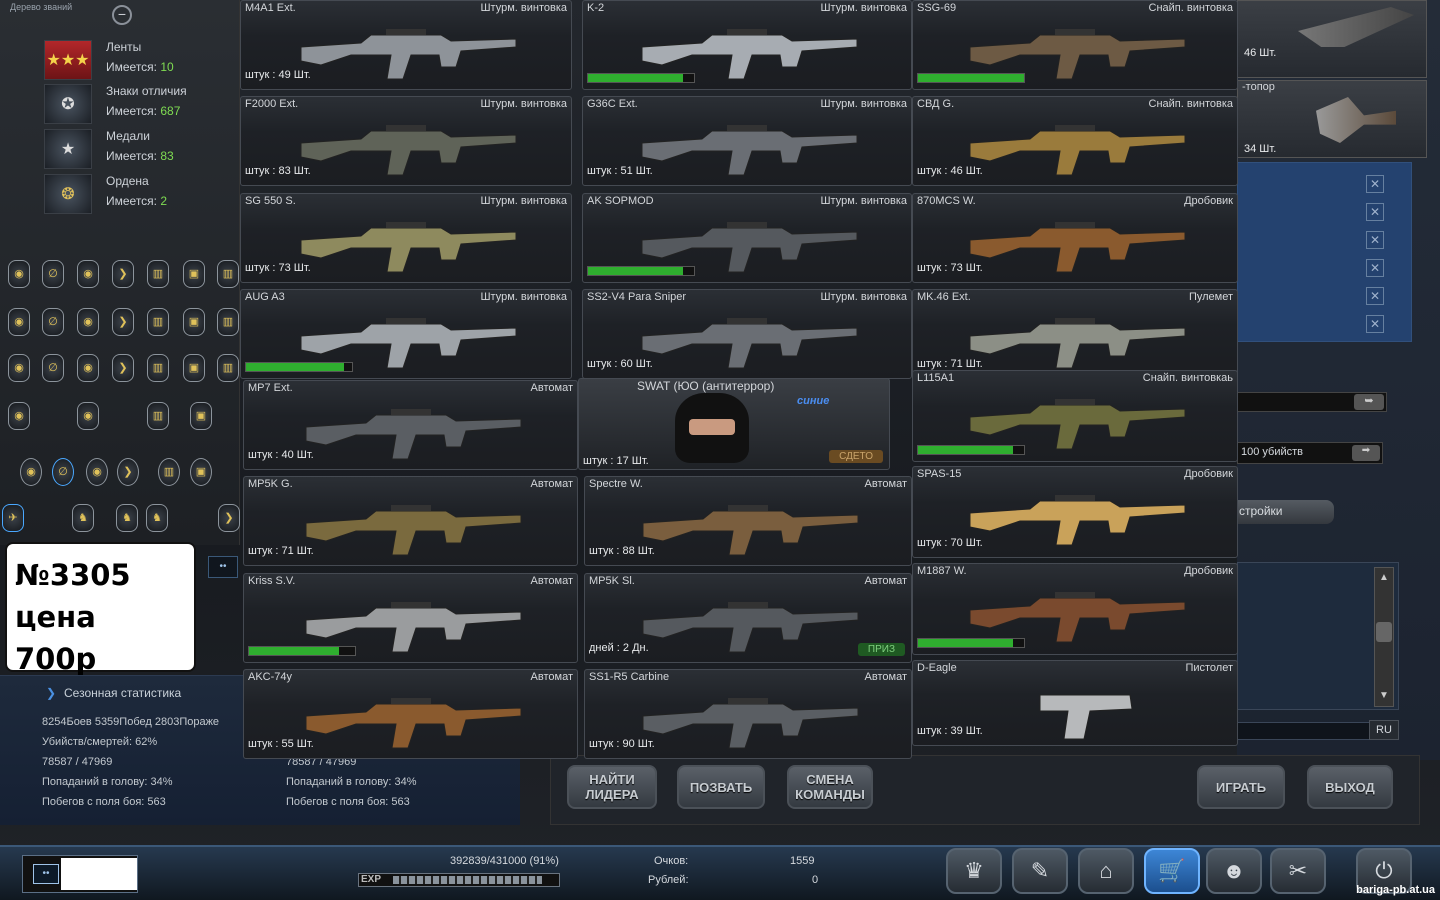 This screenshot has width=1440, height=900. Describe the element at coordinates (1384, 697) in the screenshot. I see `scroll-down-icon: ▼` at that location.